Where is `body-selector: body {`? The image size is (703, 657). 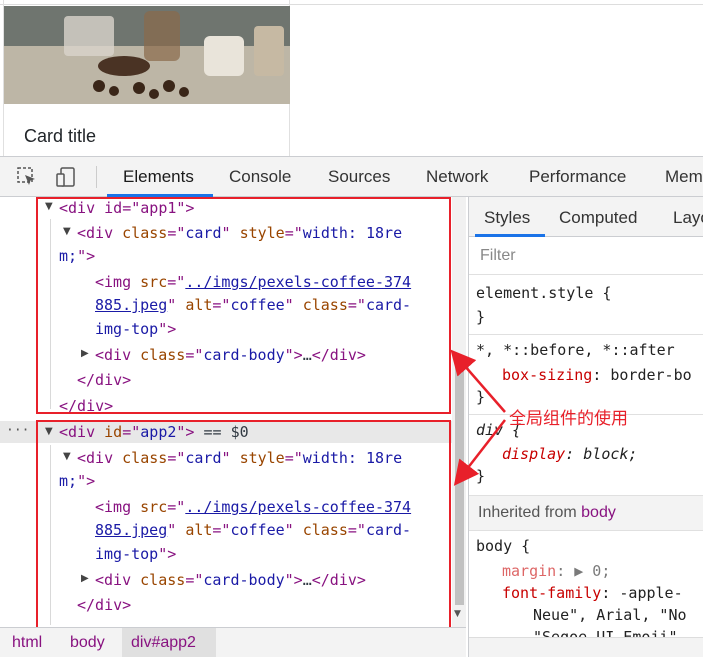 body-selector: body { is located at coordinates (503, 546).